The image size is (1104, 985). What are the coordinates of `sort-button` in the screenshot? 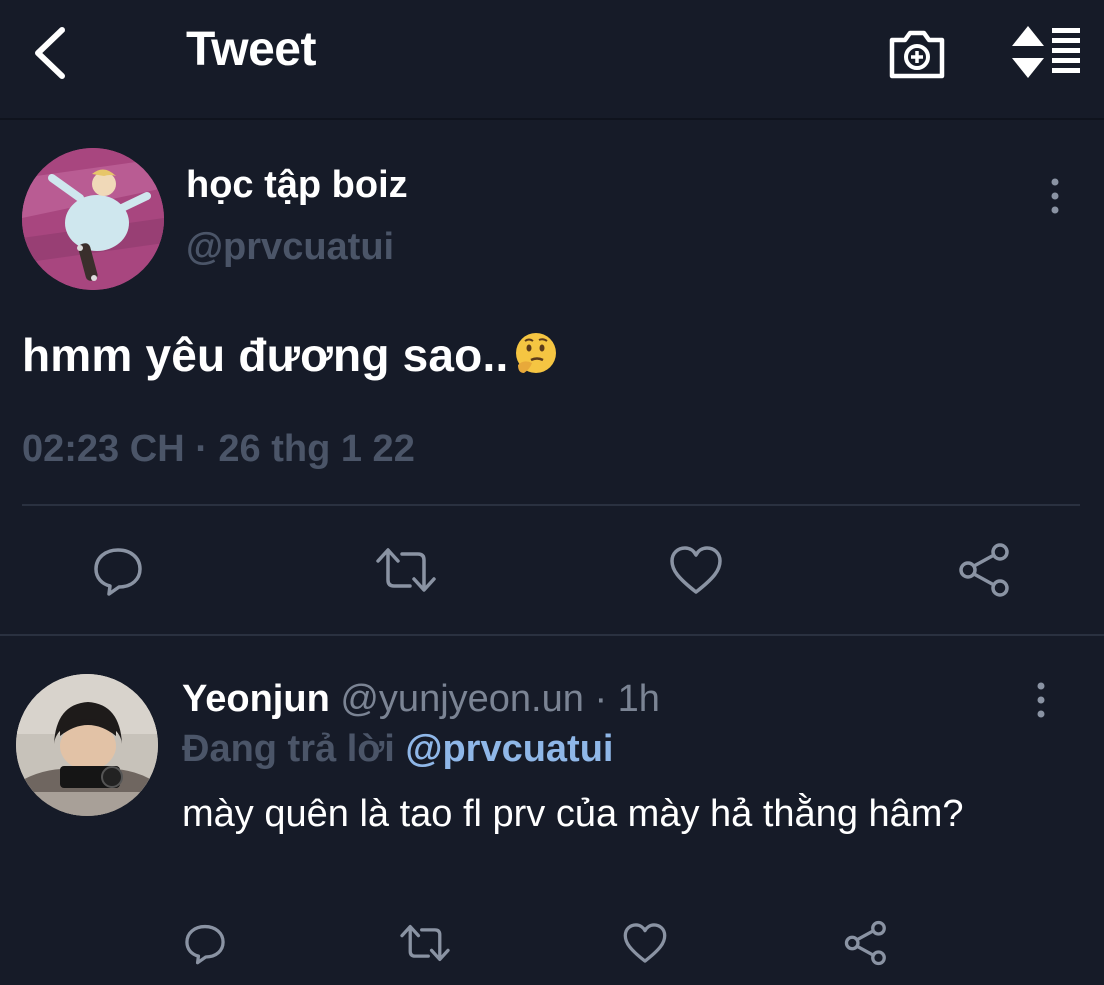 It's located at (1047, 52).